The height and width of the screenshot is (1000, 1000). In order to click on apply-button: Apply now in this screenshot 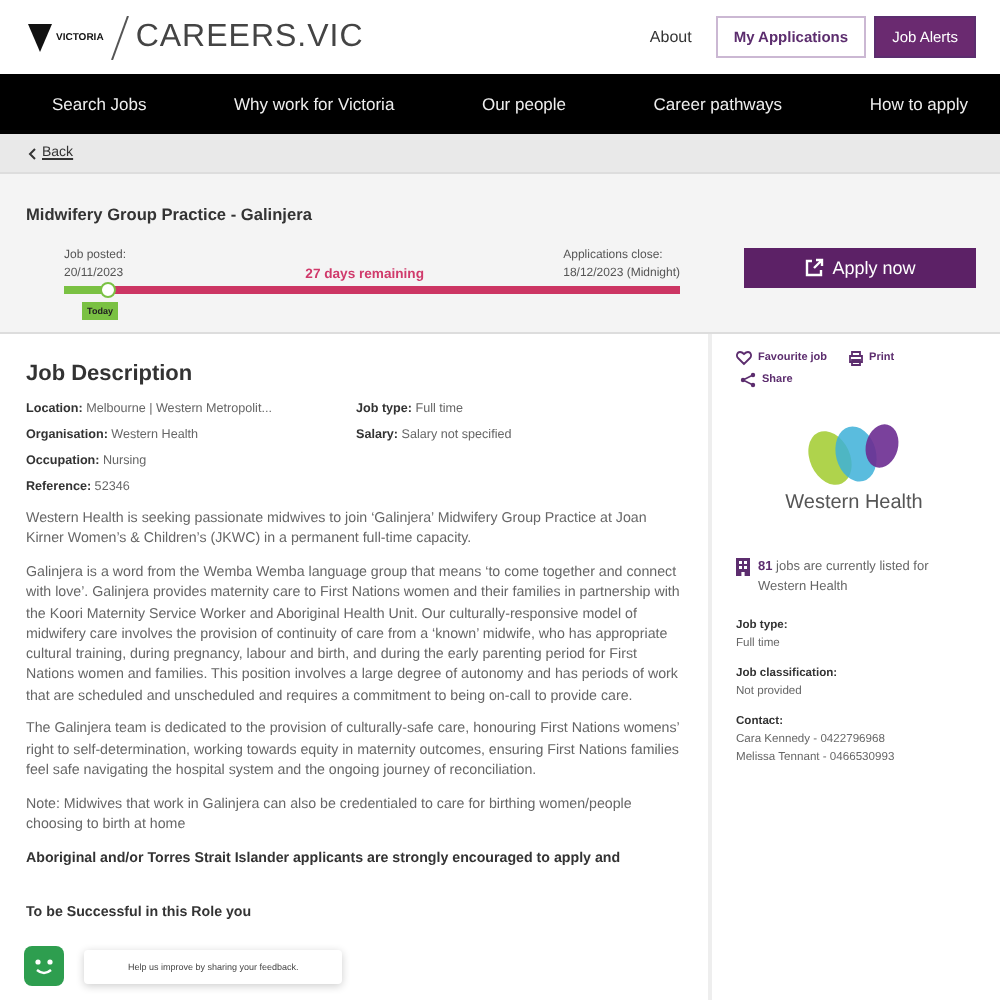, I will do `click(860, 268)`.